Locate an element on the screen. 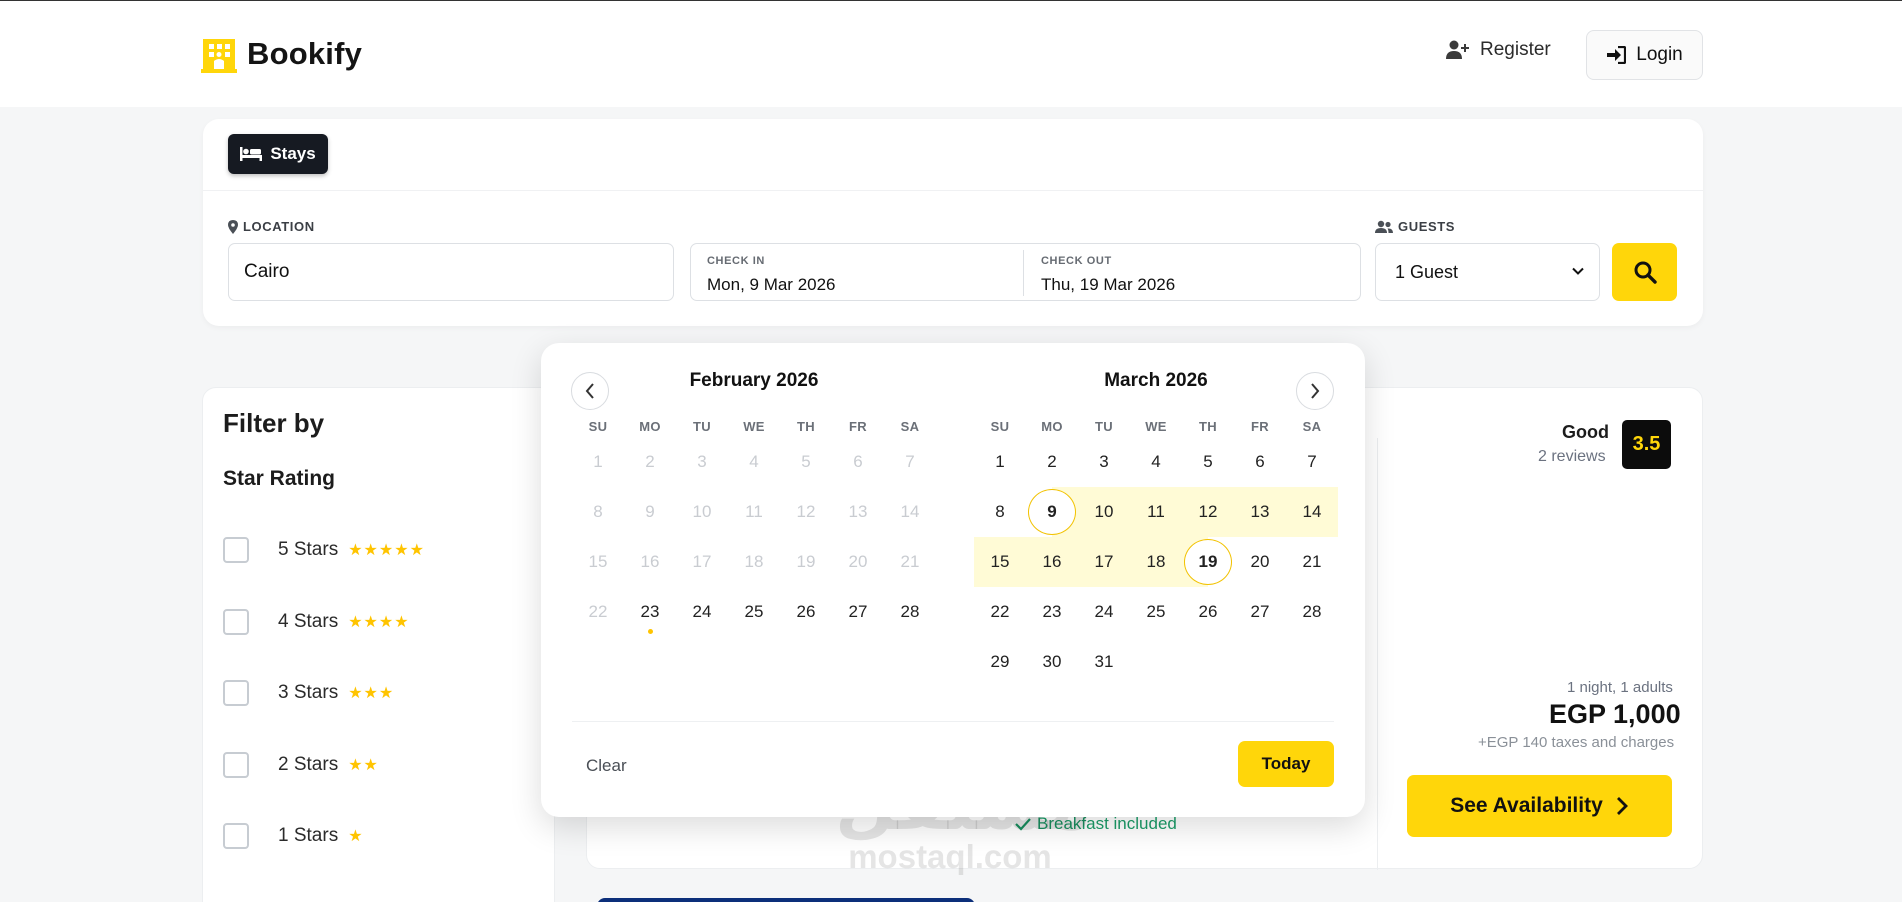 This screenshot has height=902, width=1902. checkin-label: CHECK IN is located at coordinates (736, 261).